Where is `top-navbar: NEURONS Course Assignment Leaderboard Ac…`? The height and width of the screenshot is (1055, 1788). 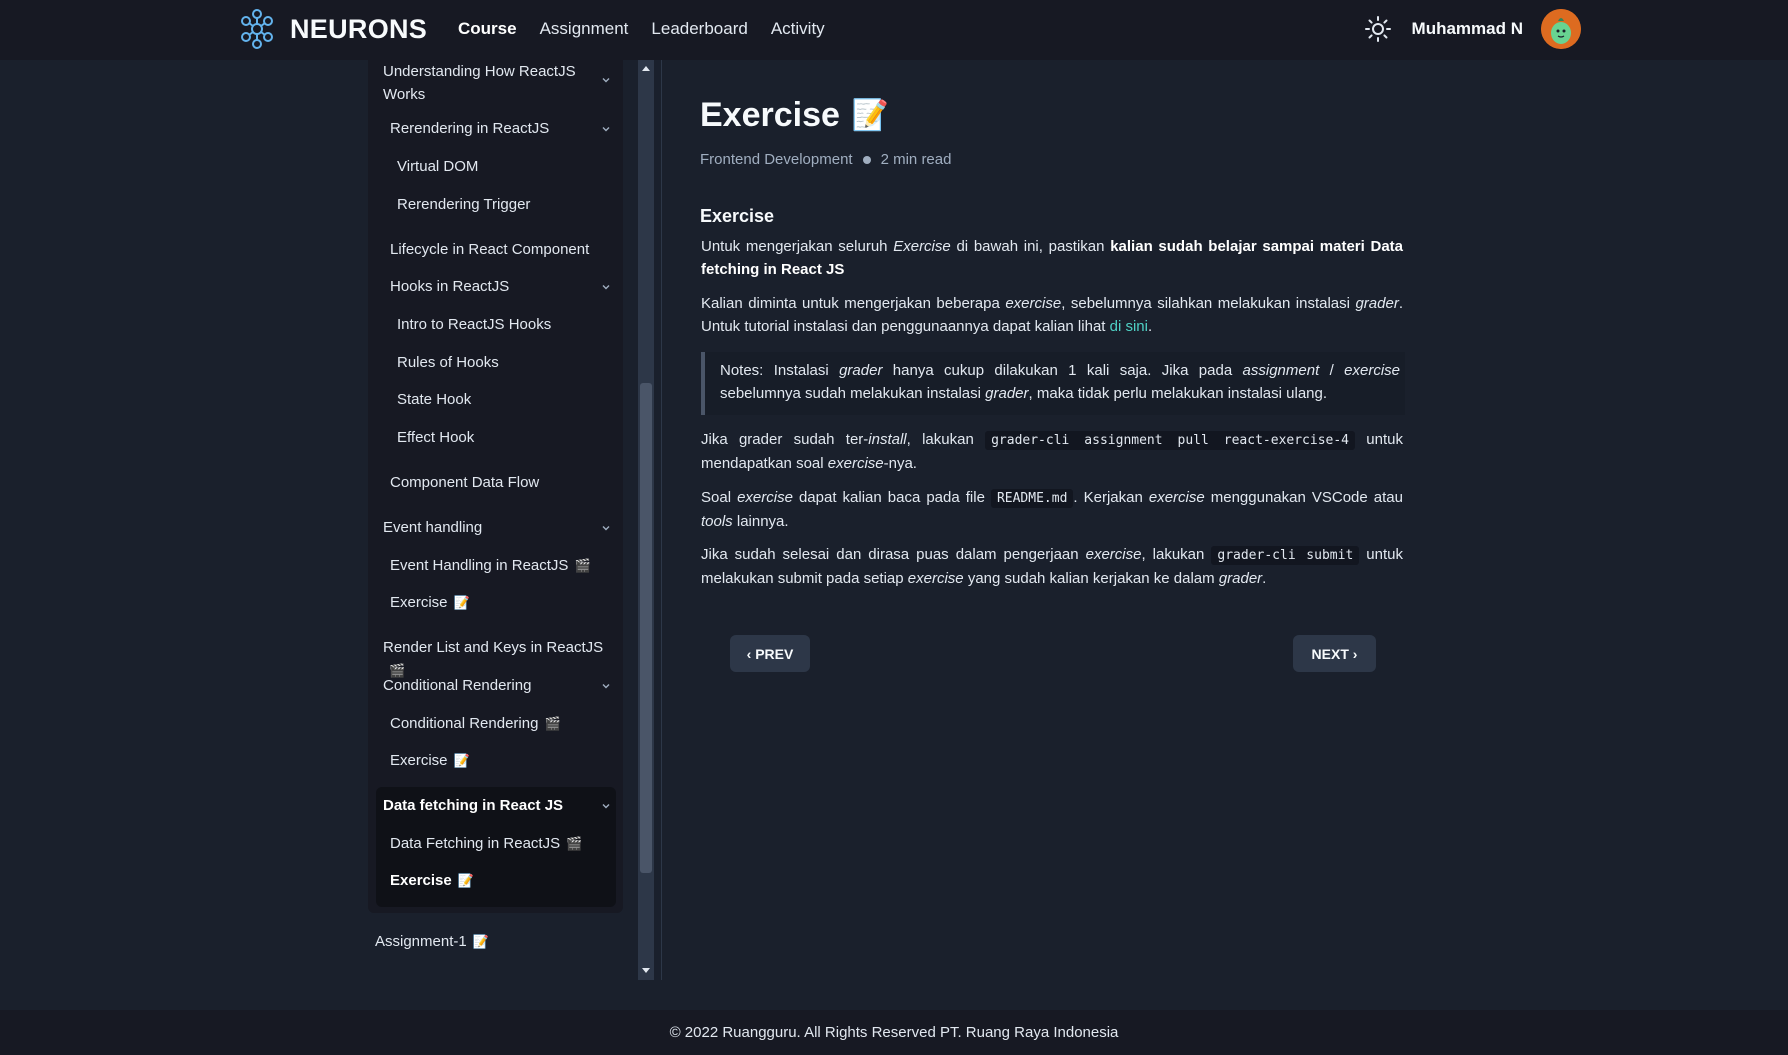
top-navbar: NEURONS Course Assignment Leaderboard Ac… is located at coordinates (894, 30).